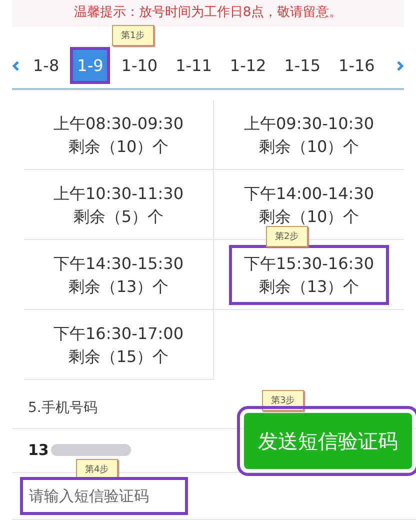 The height and width of the screenshot is (520, 416). Describe the element at coordinates (287, 236) in the screenshot. I see `step-callout: 第2步` at that location.